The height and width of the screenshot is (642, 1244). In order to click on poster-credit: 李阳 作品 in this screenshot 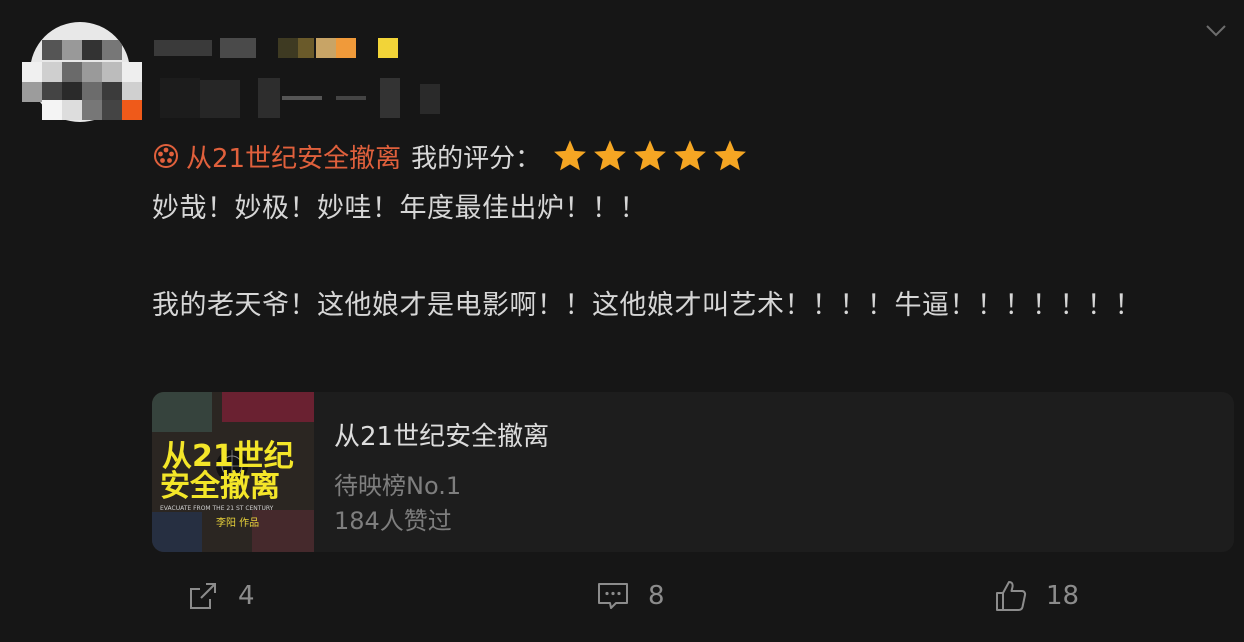, I will do `click(237, 522)`.